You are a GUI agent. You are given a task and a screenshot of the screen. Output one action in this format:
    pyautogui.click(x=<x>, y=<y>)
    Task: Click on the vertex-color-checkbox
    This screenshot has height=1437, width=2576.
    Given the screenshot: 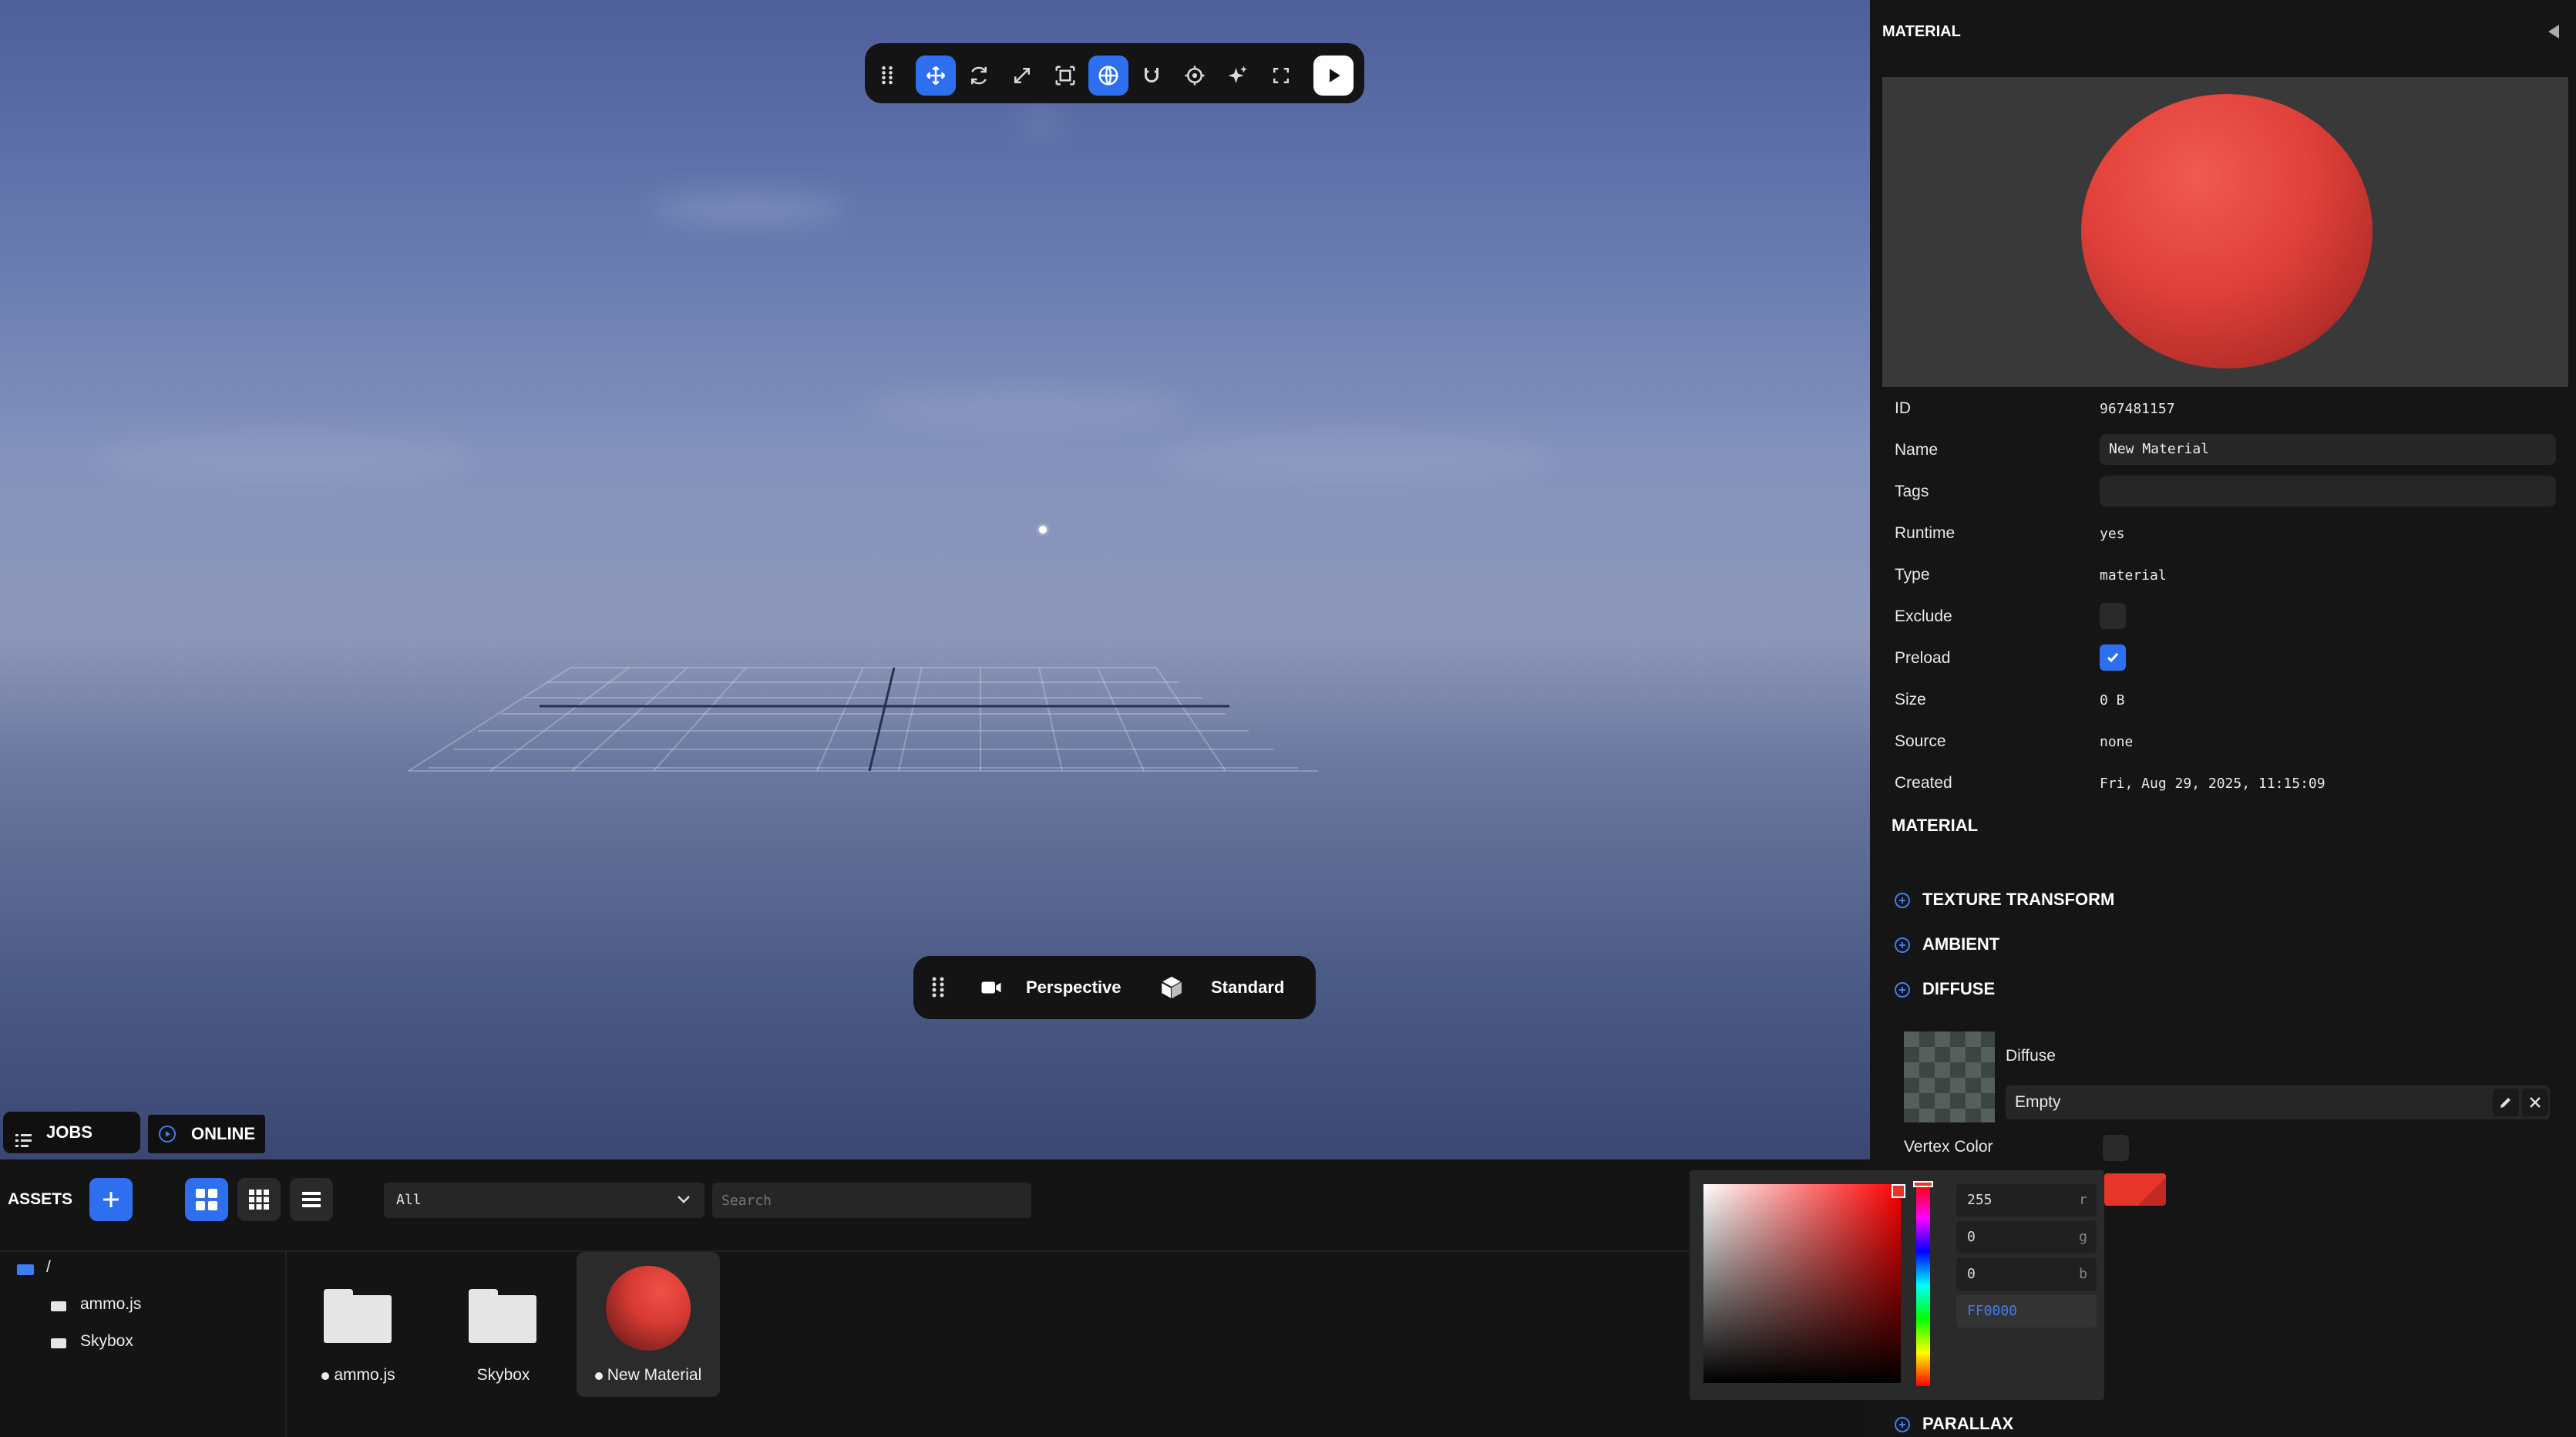 What is the action you would take?
    pyautogui.click(x=2116, y=1148)
    